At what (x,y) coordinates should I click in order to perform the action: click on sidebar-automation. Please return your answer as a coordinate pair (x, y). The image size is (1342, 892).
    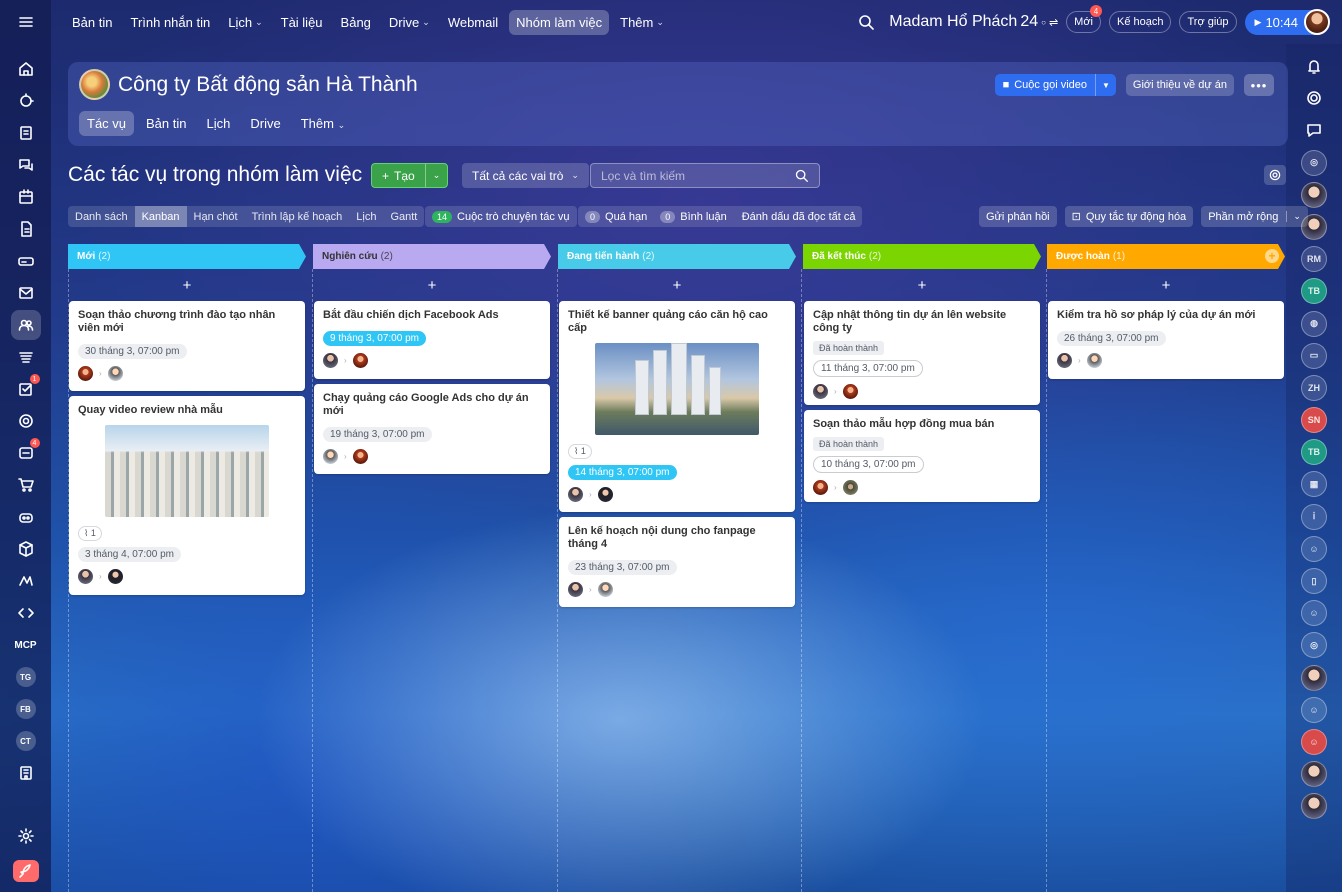
    Looking at the image, I should click on (26, 581).